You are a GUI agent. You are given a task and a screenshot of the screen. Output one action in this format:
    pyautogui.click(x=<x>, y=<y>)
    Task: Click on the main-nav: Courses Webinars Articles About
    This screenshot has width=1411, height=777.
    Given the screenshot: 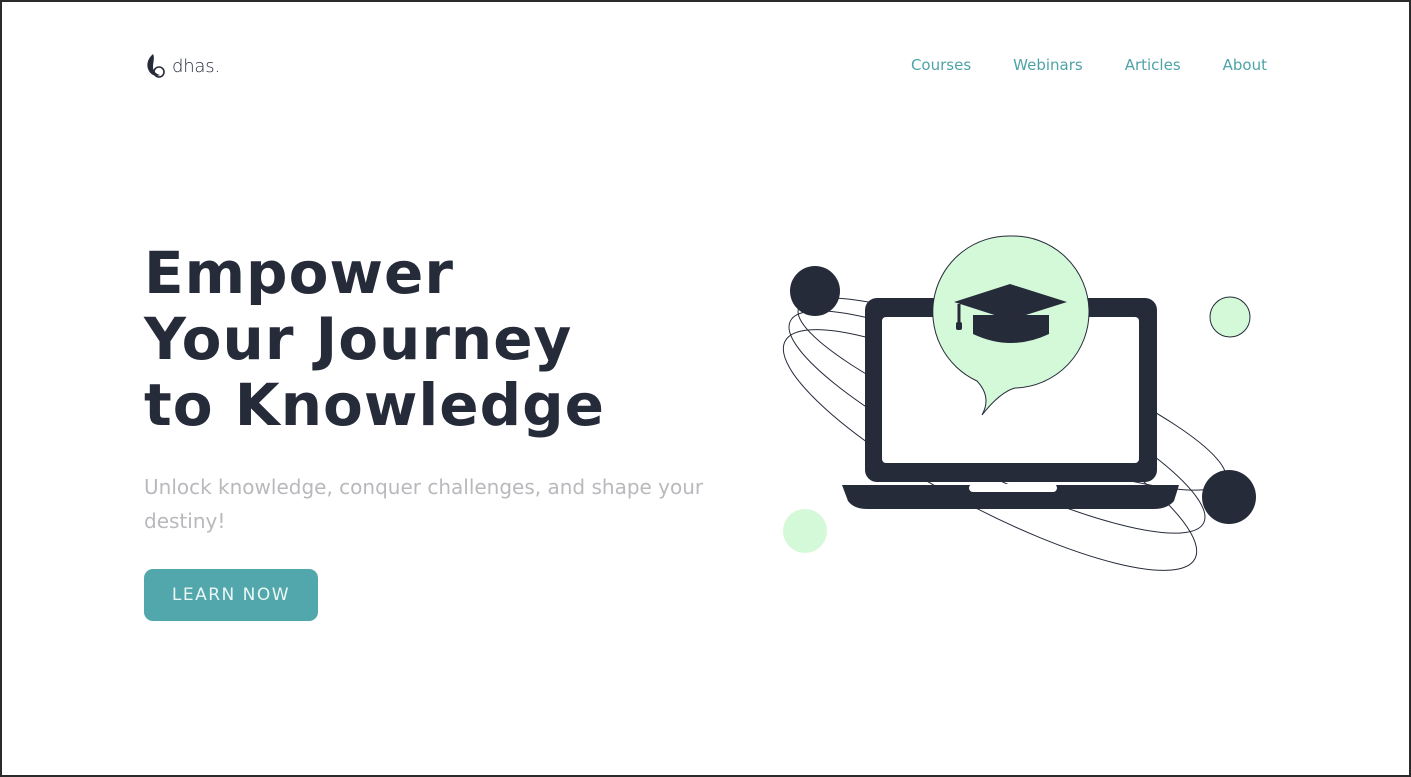 What is the action you would take?
    pyautogui.click(x=1089, y=65)
    